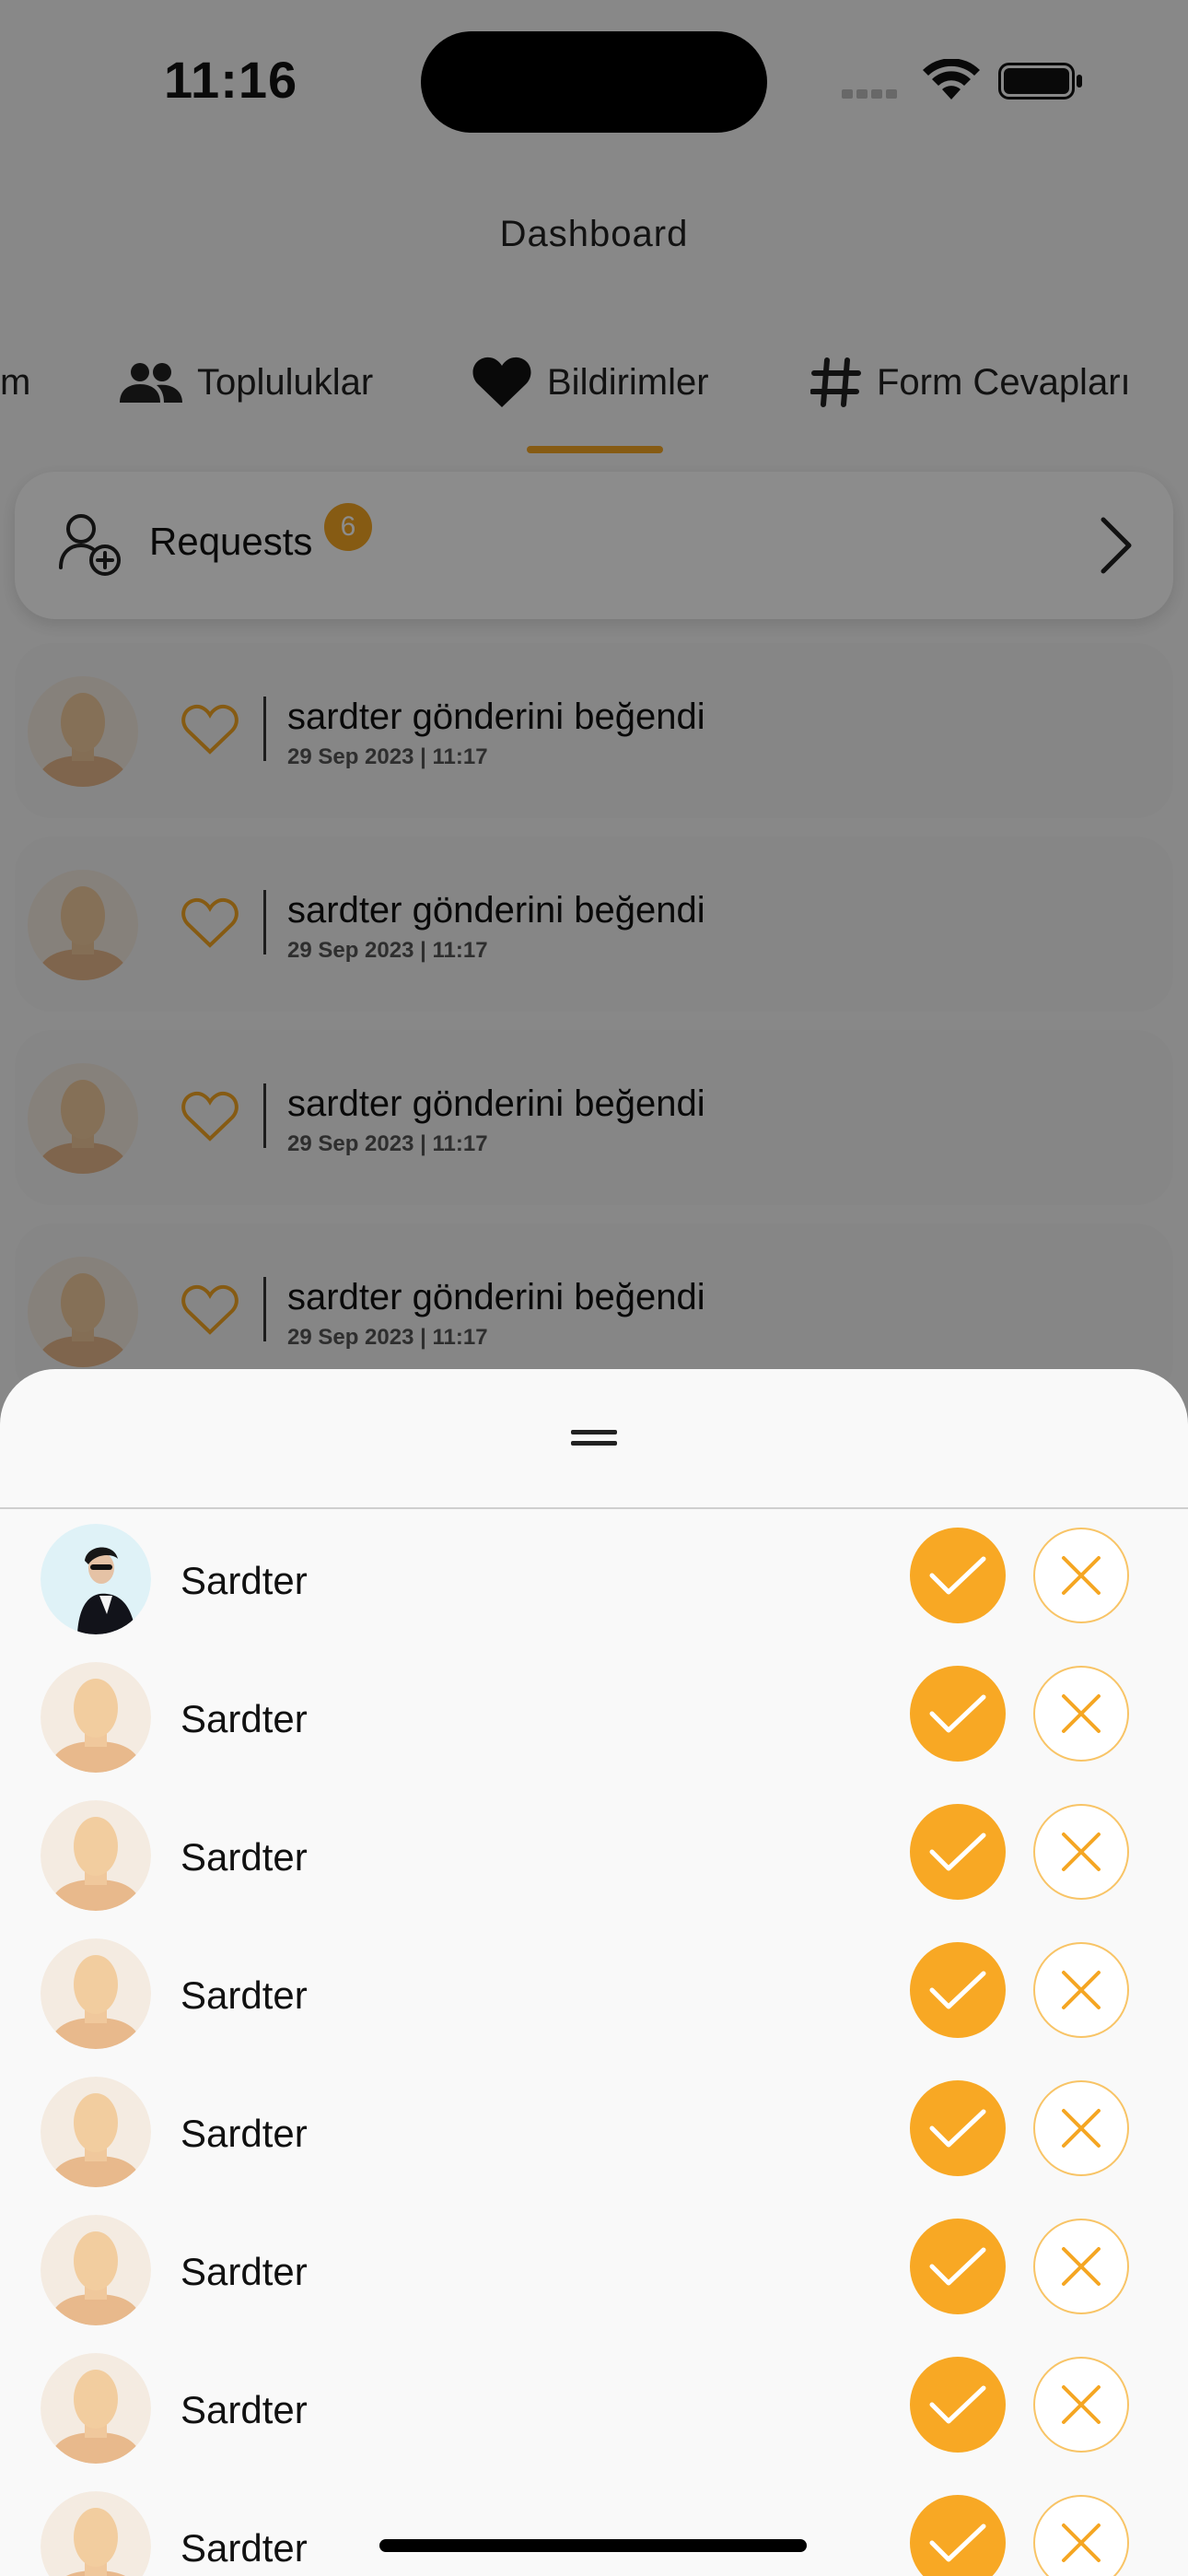  Describe the element at coordinates (96, 1579) in the screenshot. I see `avatar` at that location.